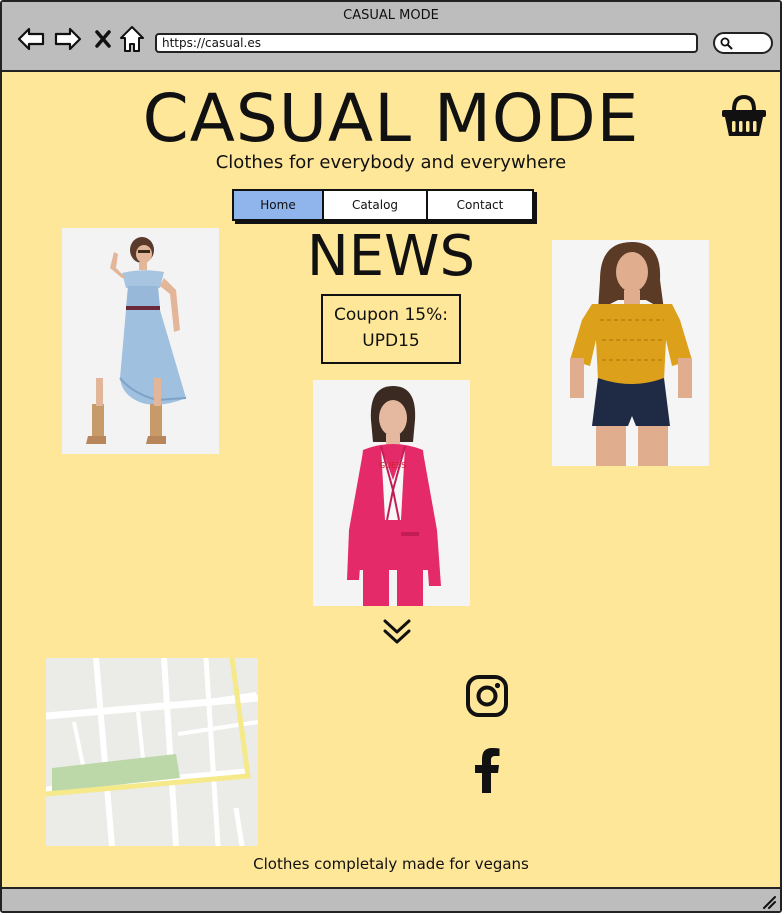  I want to click on facebook-link, so click(487, 770).